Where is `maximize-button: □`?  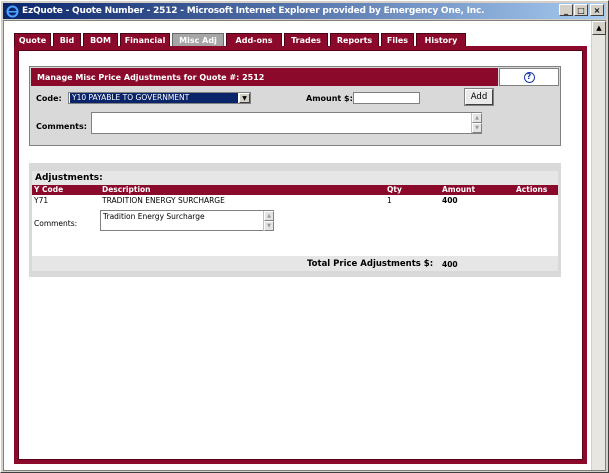
maximize-button: □ is located at coordinates (581, 10).